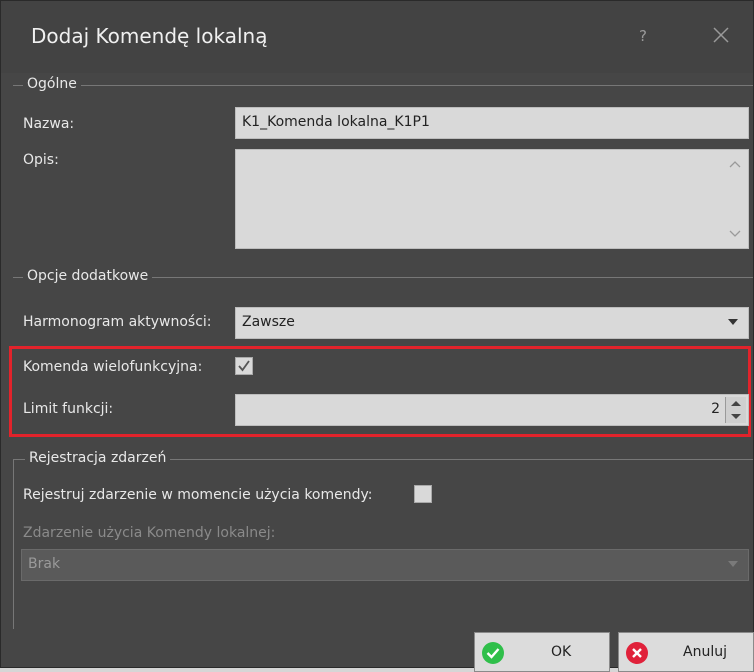 Image resolution: width=754 pixels, height=672 pixels. What do you see at coordinates (13, 544) in the screenshot?
I see `events-section-border-left` at bounding box center [13, 544].